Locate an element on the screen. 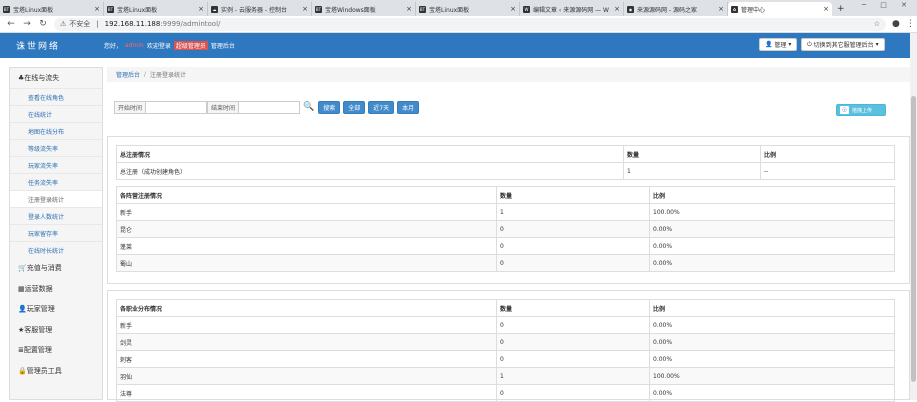  this-month-button: 本月 is located at coordinates (408, 107).